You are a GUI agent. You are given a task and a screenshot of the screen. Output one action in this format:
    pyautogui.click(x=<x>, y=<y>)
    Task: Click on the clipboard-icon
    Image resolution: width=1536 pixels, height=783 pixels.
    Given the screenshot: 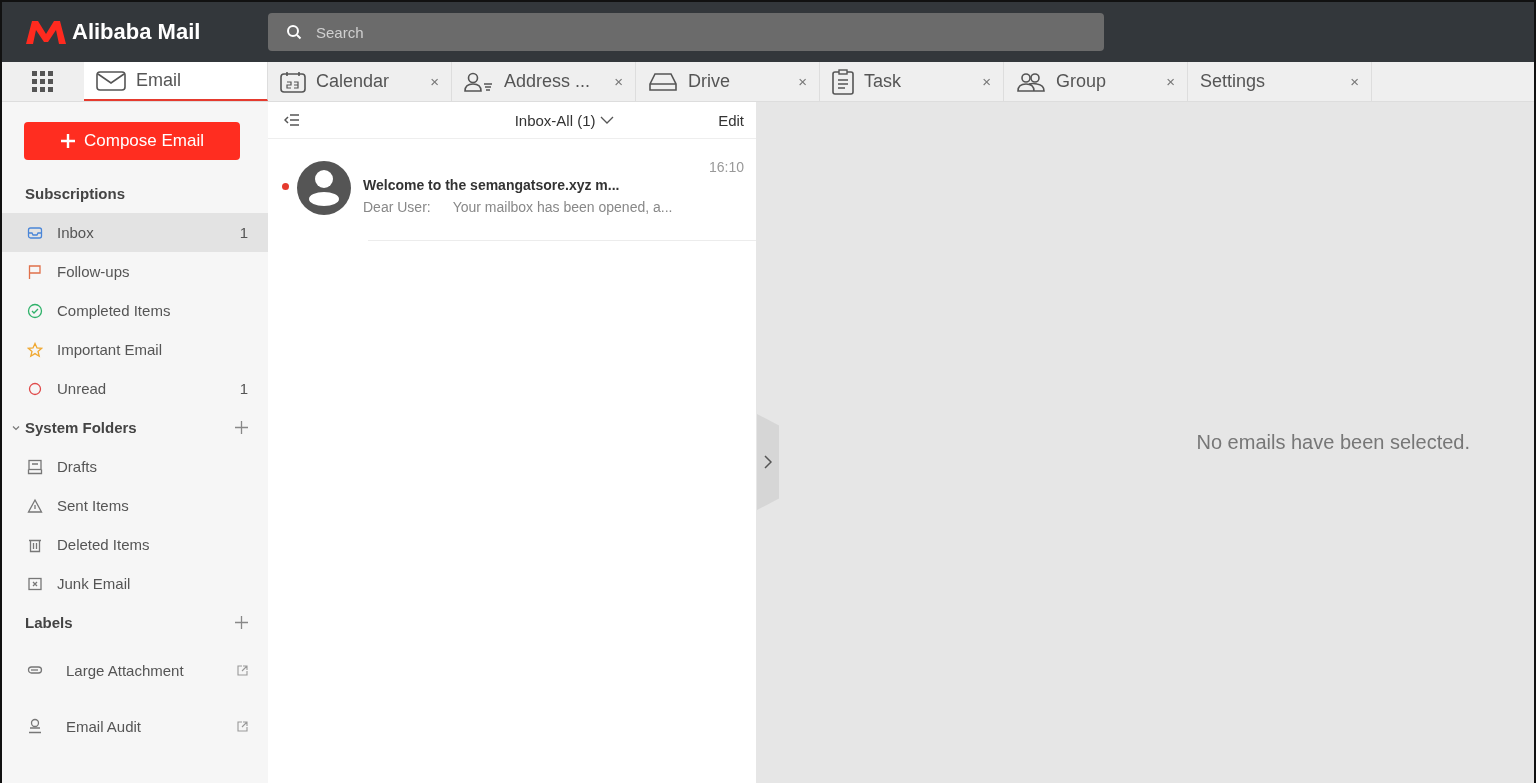 What is the action you would take?
    pyautogui.click(x=843, y=81)
    